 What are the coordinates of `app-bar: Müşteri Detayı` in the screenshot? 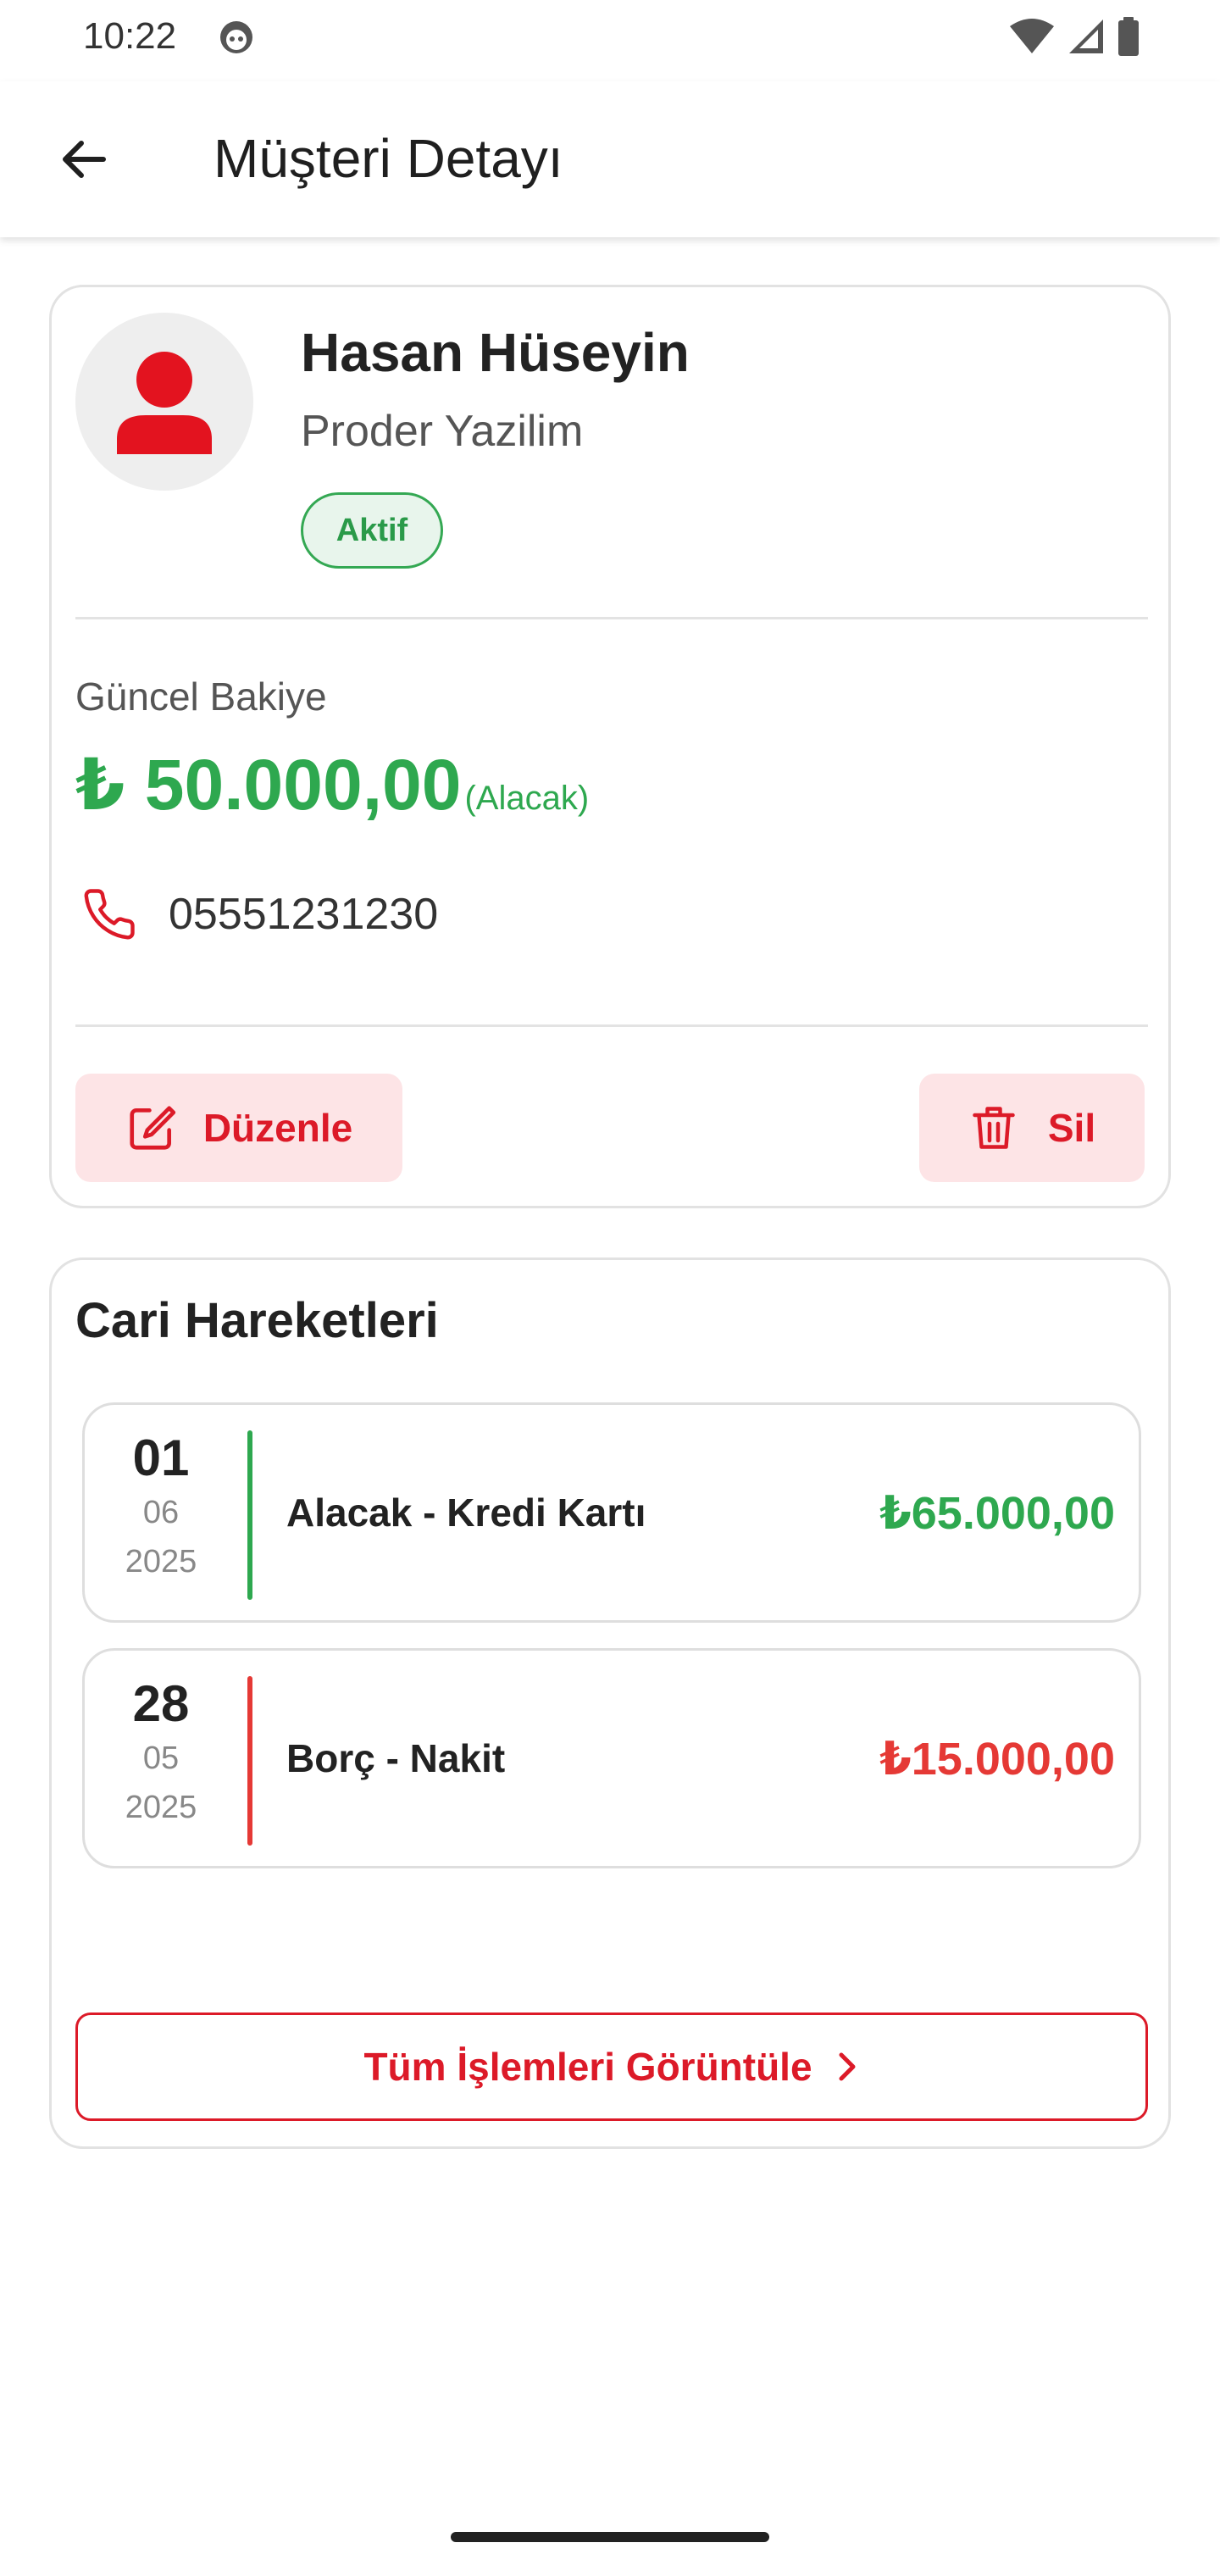 It's located at (610, 159).